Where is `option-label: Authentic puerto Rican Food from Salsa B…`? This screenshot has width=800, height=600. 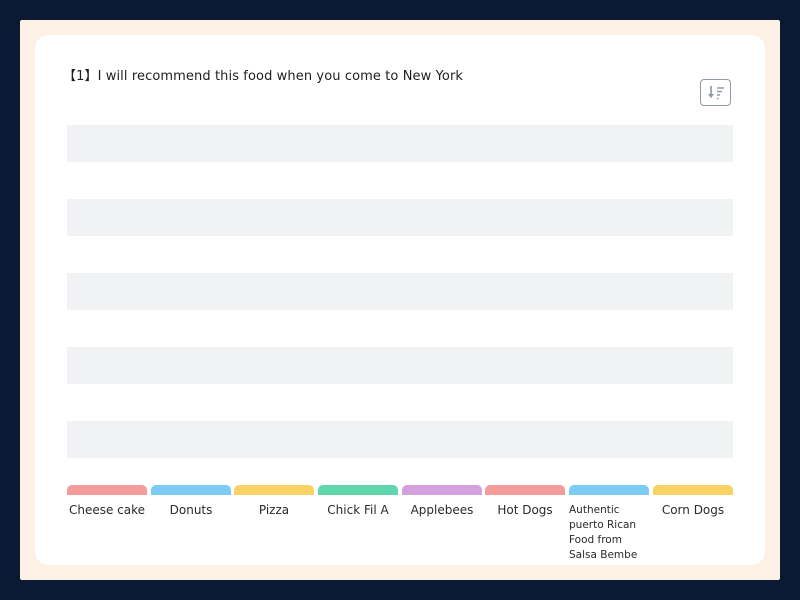 option-label: Authentic puerto Rican Food from Salsa B… is located at coordinates (603, 532).